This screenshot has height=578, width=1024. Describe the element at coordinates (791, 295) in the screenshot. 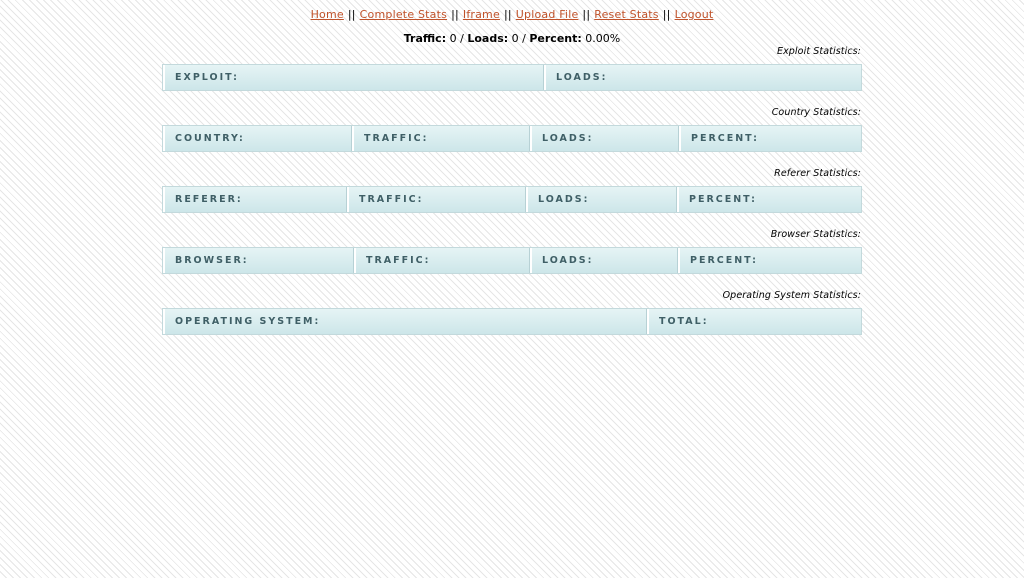

I see `os-statistics-caption: Operating System Statistics:` at that location.